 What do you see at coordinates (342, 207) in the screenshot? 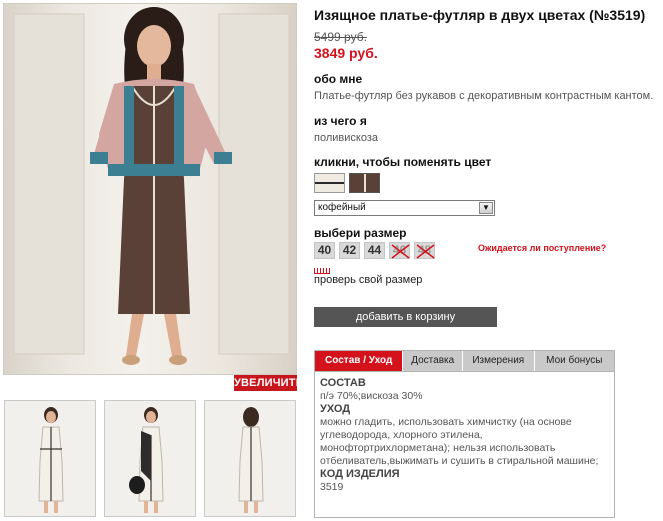
I see `color-select-value: кофейный` at bounding box center [342, 207].